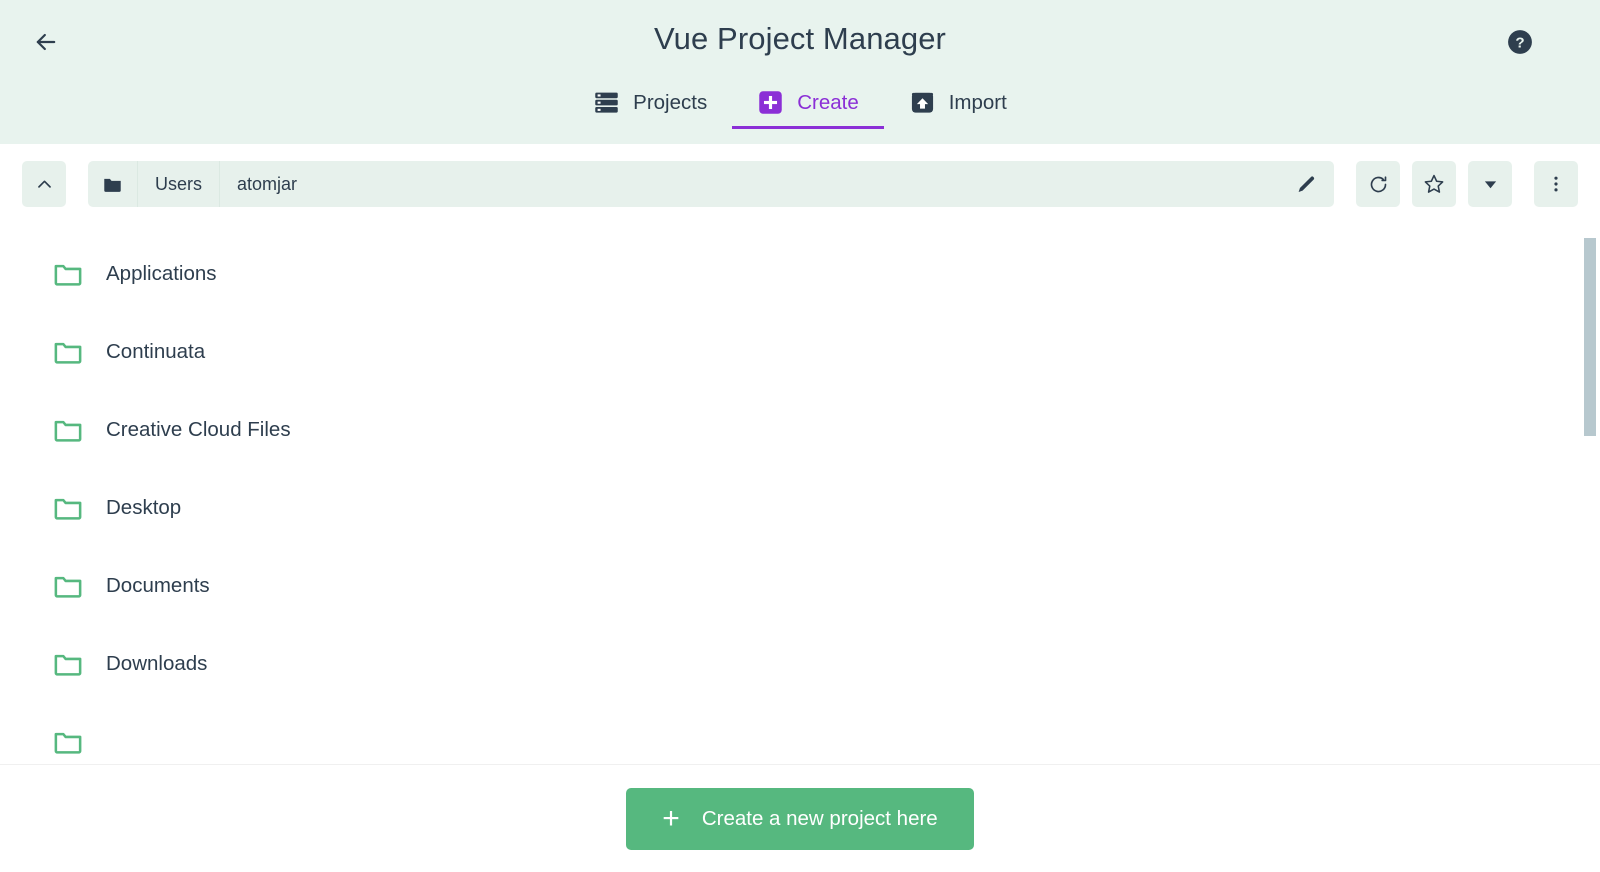 The height and width of the screenshot is (872, 1600). I want to click on chevron-down-icon, so click(1490, 184).